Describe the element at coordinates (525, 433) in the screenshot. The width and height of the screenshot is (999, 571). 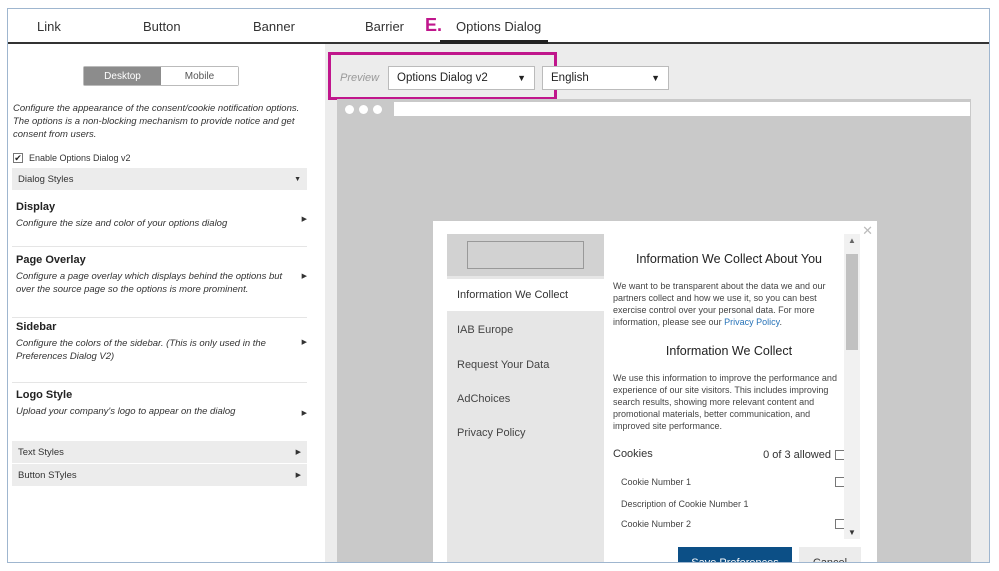
I see `dialog-nav-item: Privacy Policy` at that location.